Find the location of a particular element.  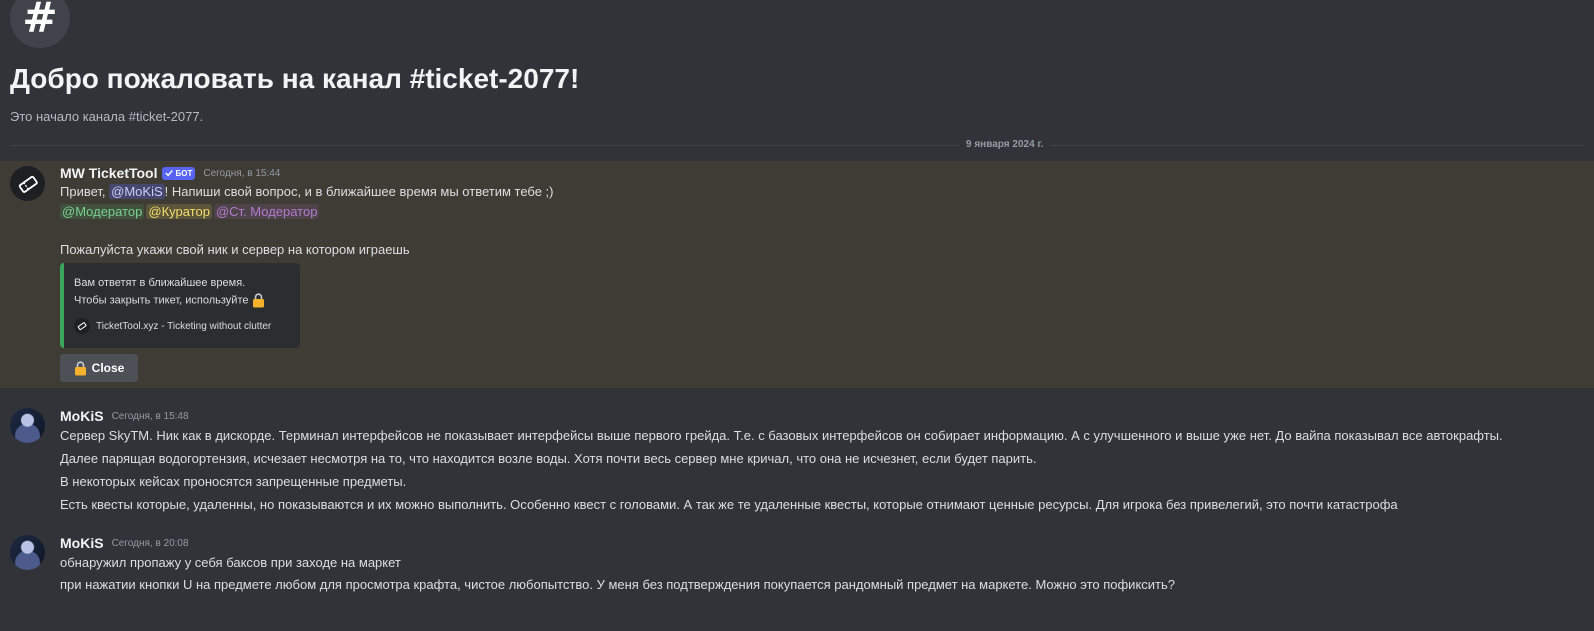

close-ticket-button: Close is located at coordinates (99, 368).